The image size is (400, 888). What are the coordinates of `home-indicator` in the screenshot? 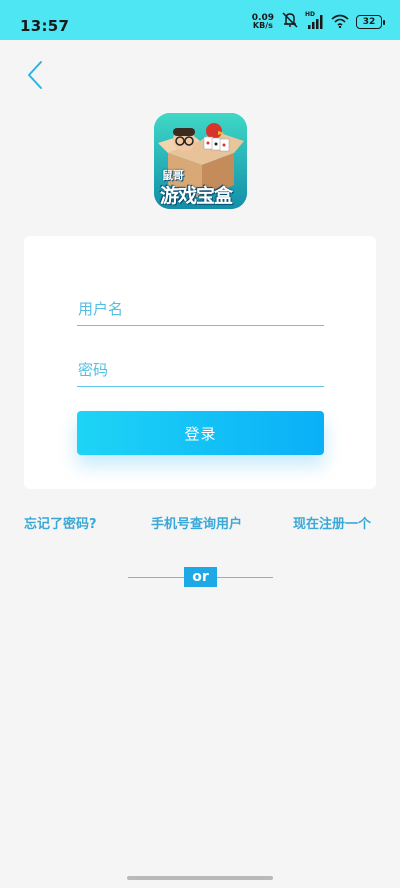 It's located at (200, 878).